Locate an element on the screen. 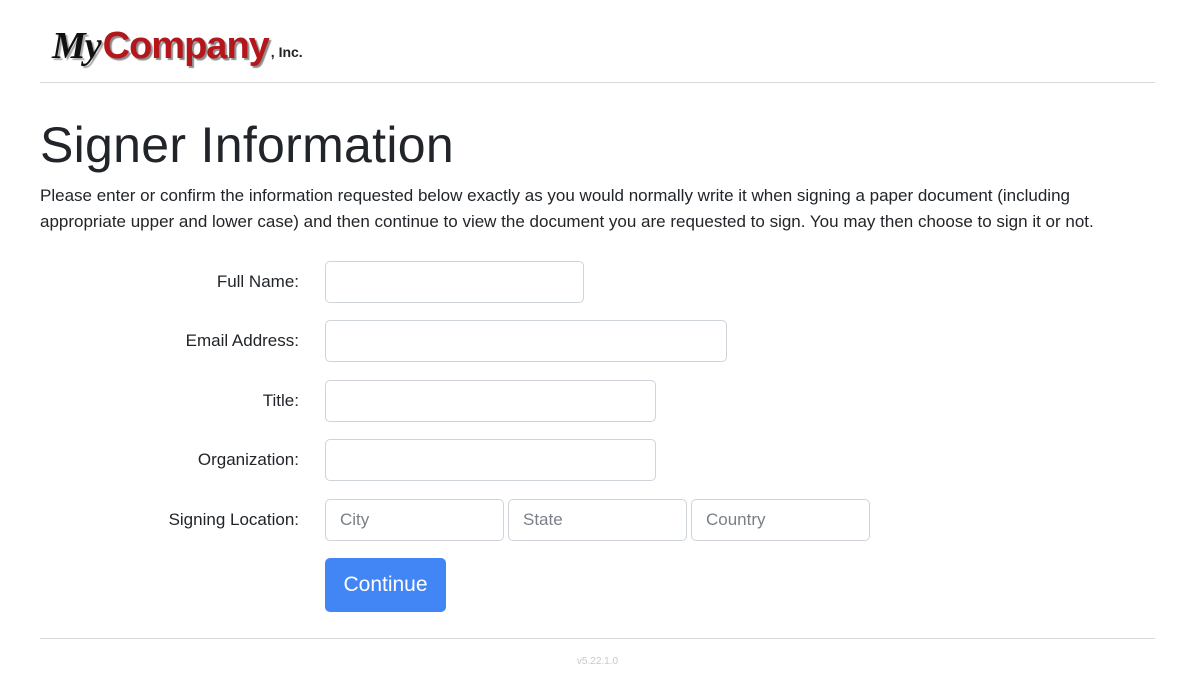 The image size is (1195, 692). company-logo: My Company , Inc. is located at coordinates (177, 40).